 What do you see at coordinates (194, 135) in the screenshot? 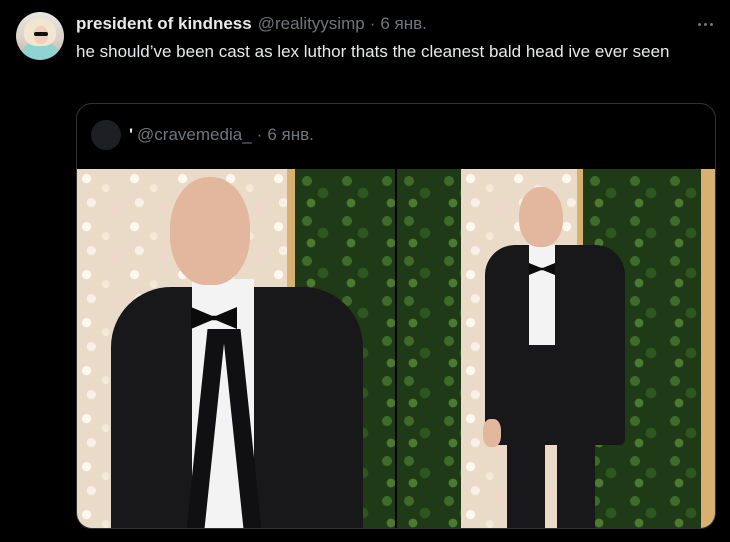
I see `quoted-author-handle: @cravemedia_` at bounding box center [194, 135].